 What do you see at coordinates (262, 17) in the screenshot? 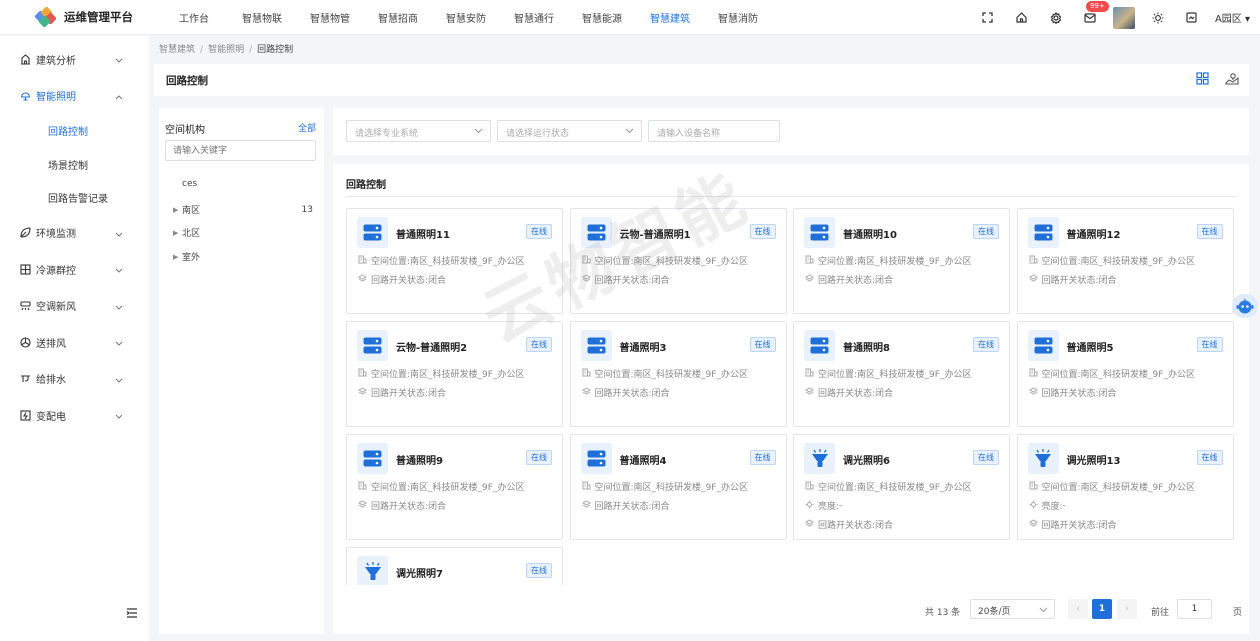
I see `nav-item-1: 智慧物联` at bounding box center [262, 17].